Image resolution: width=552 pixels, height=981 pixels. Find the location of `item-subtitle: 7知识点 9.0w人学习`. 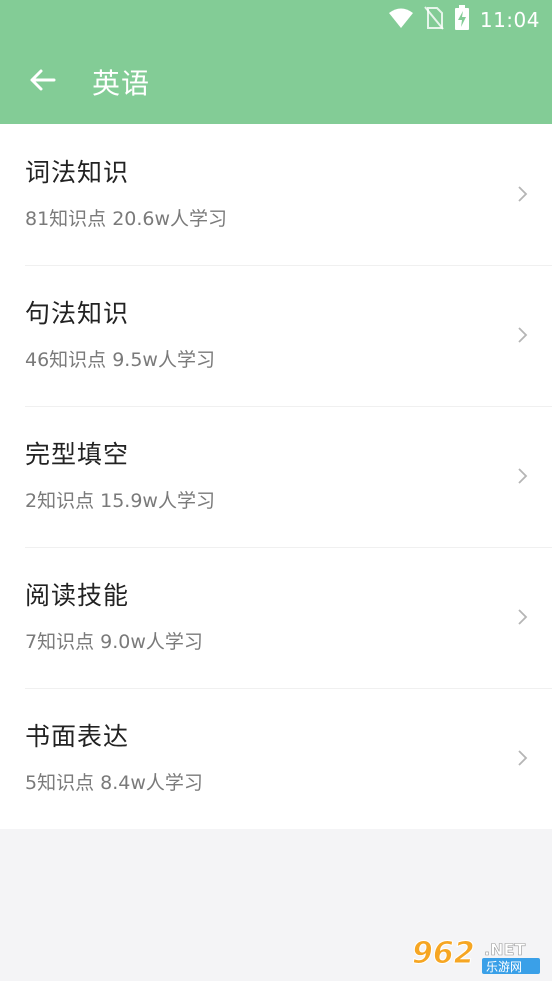

item-subtitle: 7知识点 9.0w人学习 is located at coordinates (114, 642).